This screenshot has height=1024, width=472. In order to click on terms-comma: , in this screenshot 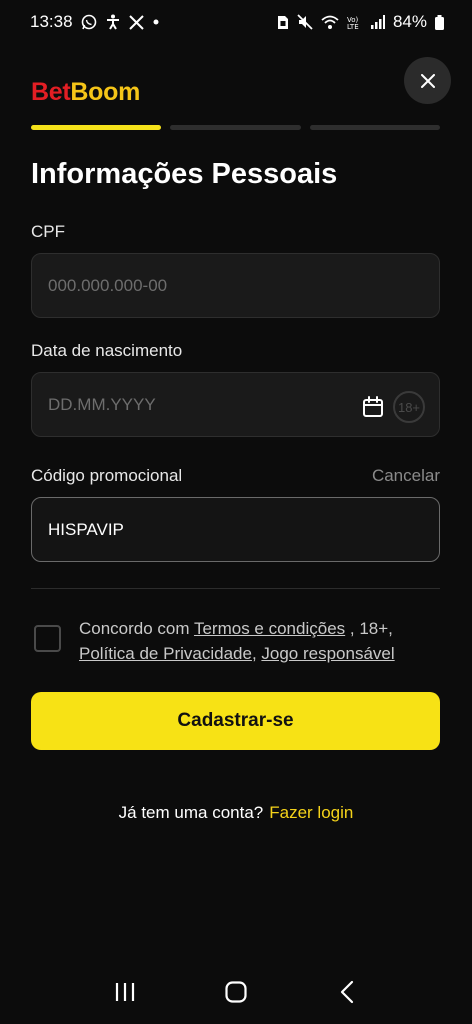, I will do `click(390, 628)`.